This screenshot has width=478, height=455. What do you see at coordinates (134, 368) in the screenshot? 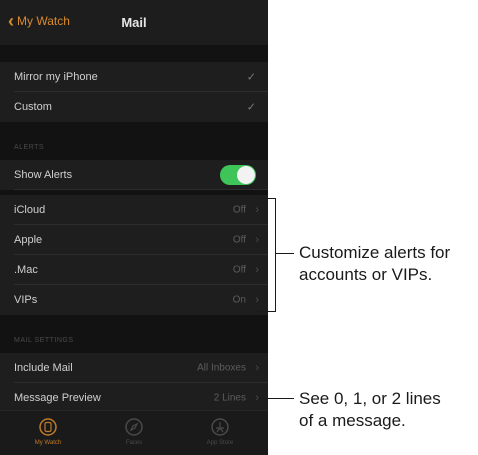
I see `include-mail-row: Include Mail All Inboxes ›` at bounding box center [134, 368].